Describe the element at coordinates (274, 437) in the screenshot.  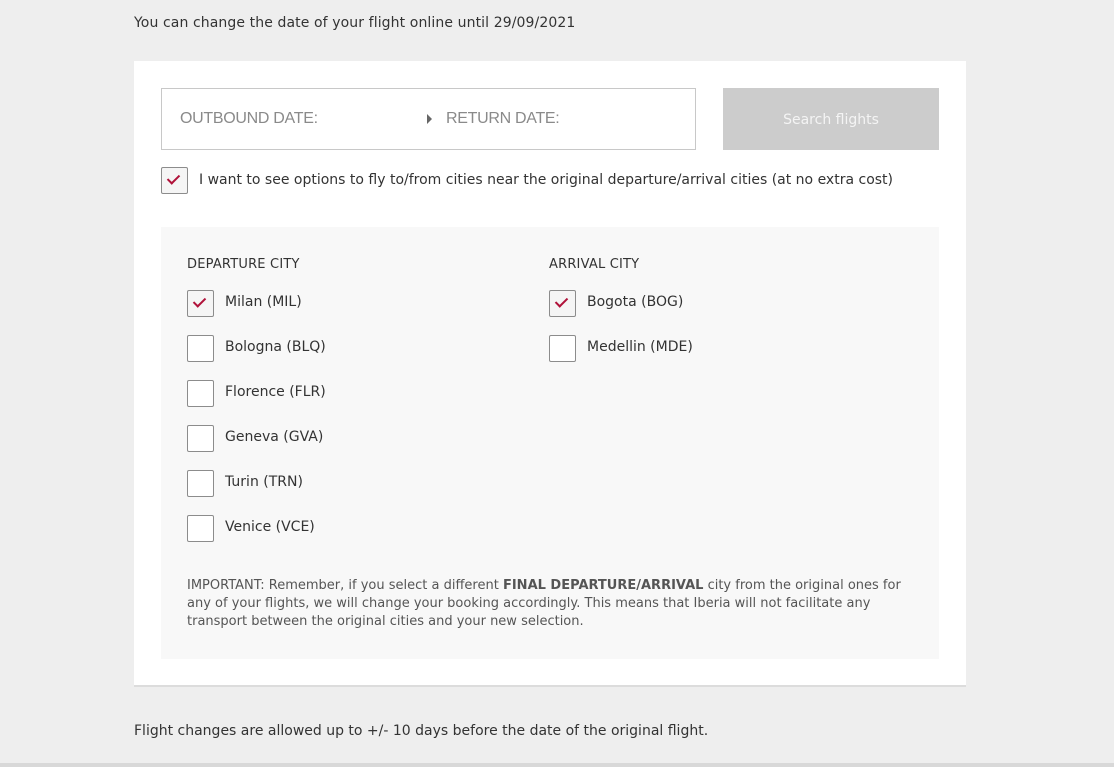
I see `city-label: Geneva (GVA)` at that location.